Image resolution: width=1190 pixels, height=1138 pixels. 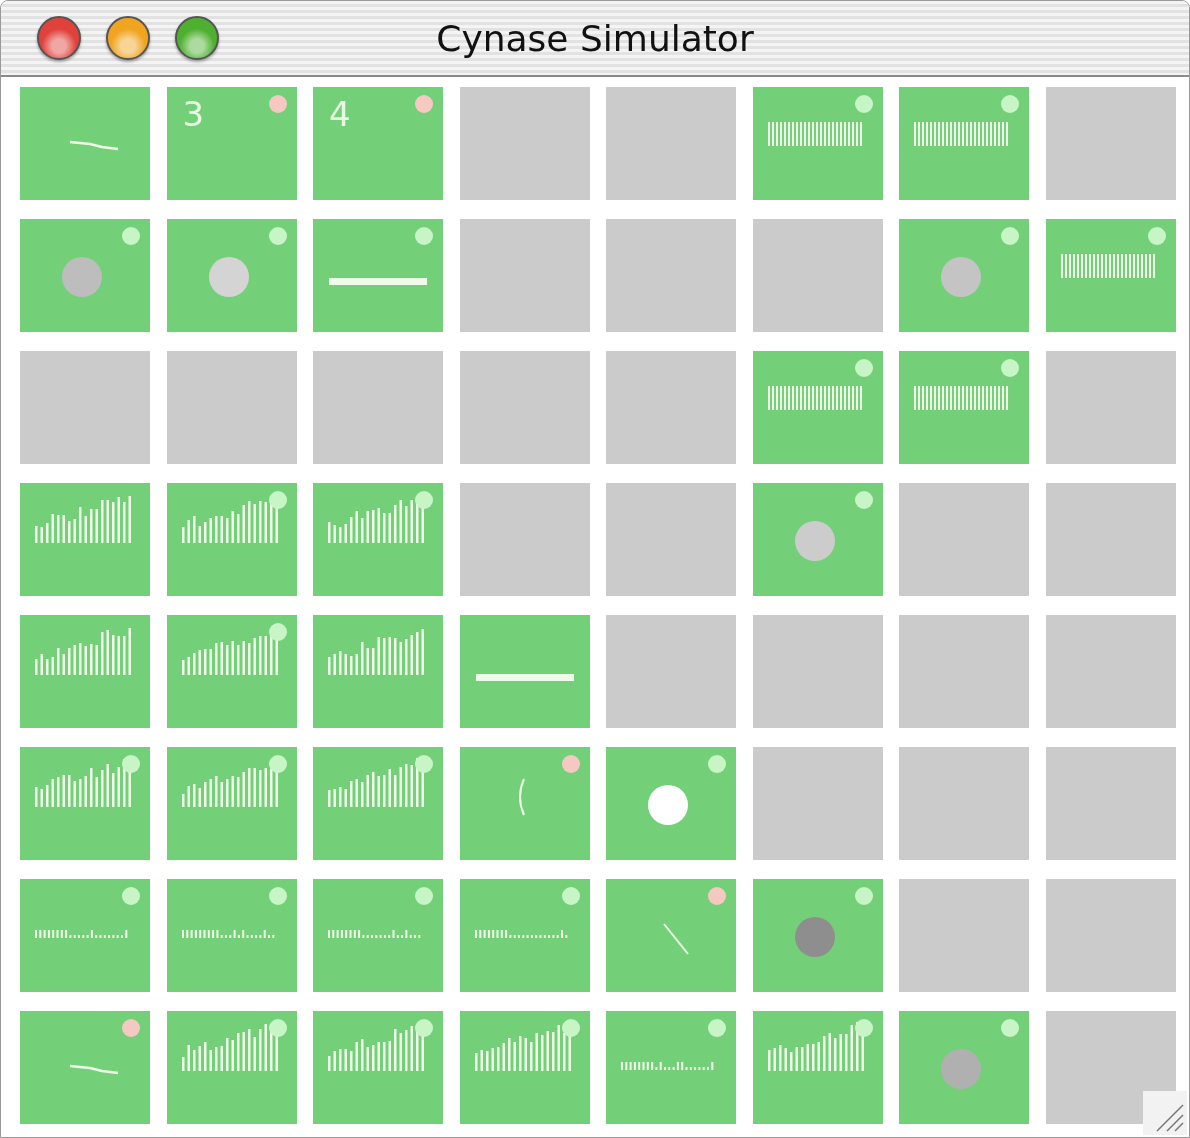 I want to click on module-tile: 3, so click(x=231, y=143).